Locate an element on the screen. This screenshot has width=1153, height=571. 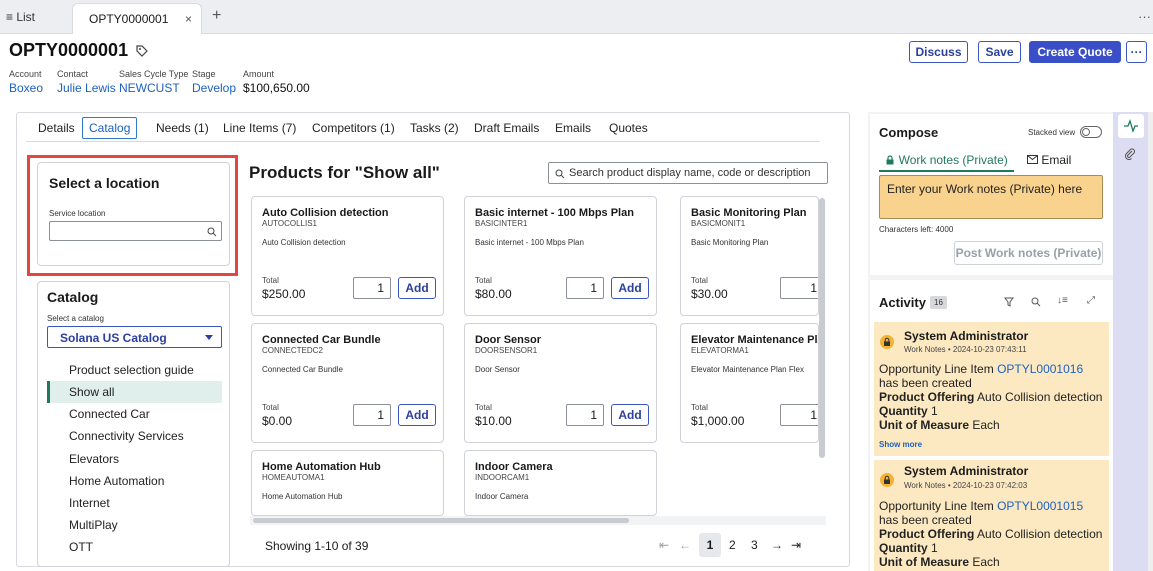
tab-work-notes: Work notes (Private) is located at coordinates (946, 160).